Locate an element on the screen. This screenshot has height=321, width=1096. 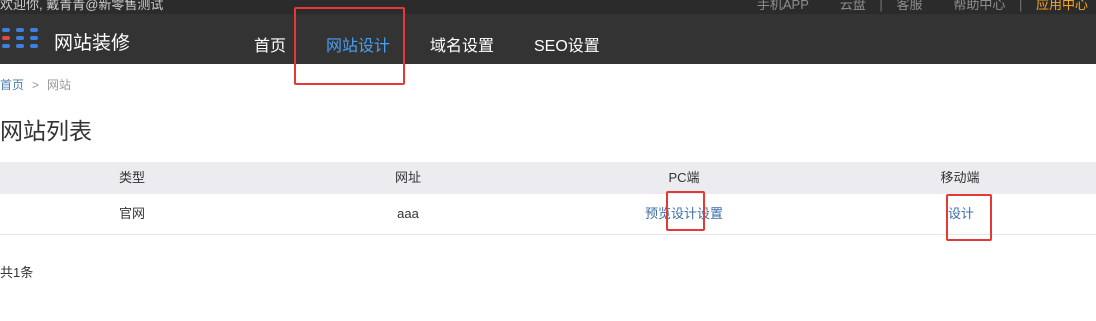
total-count: 共1条 is located at coordinates (17, 272).